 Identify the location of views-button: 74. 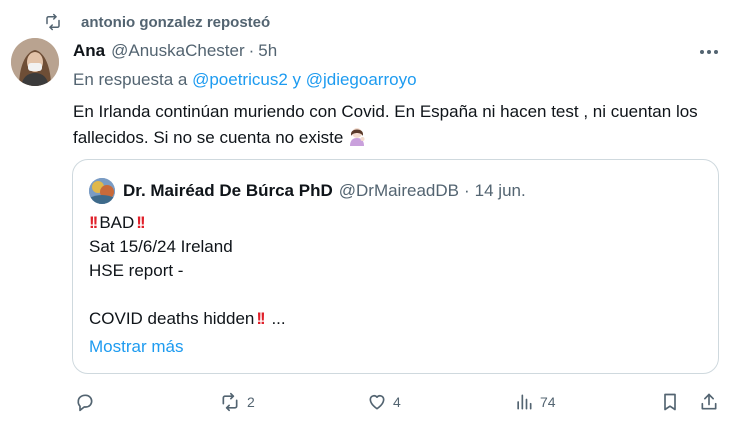
(535, 402).